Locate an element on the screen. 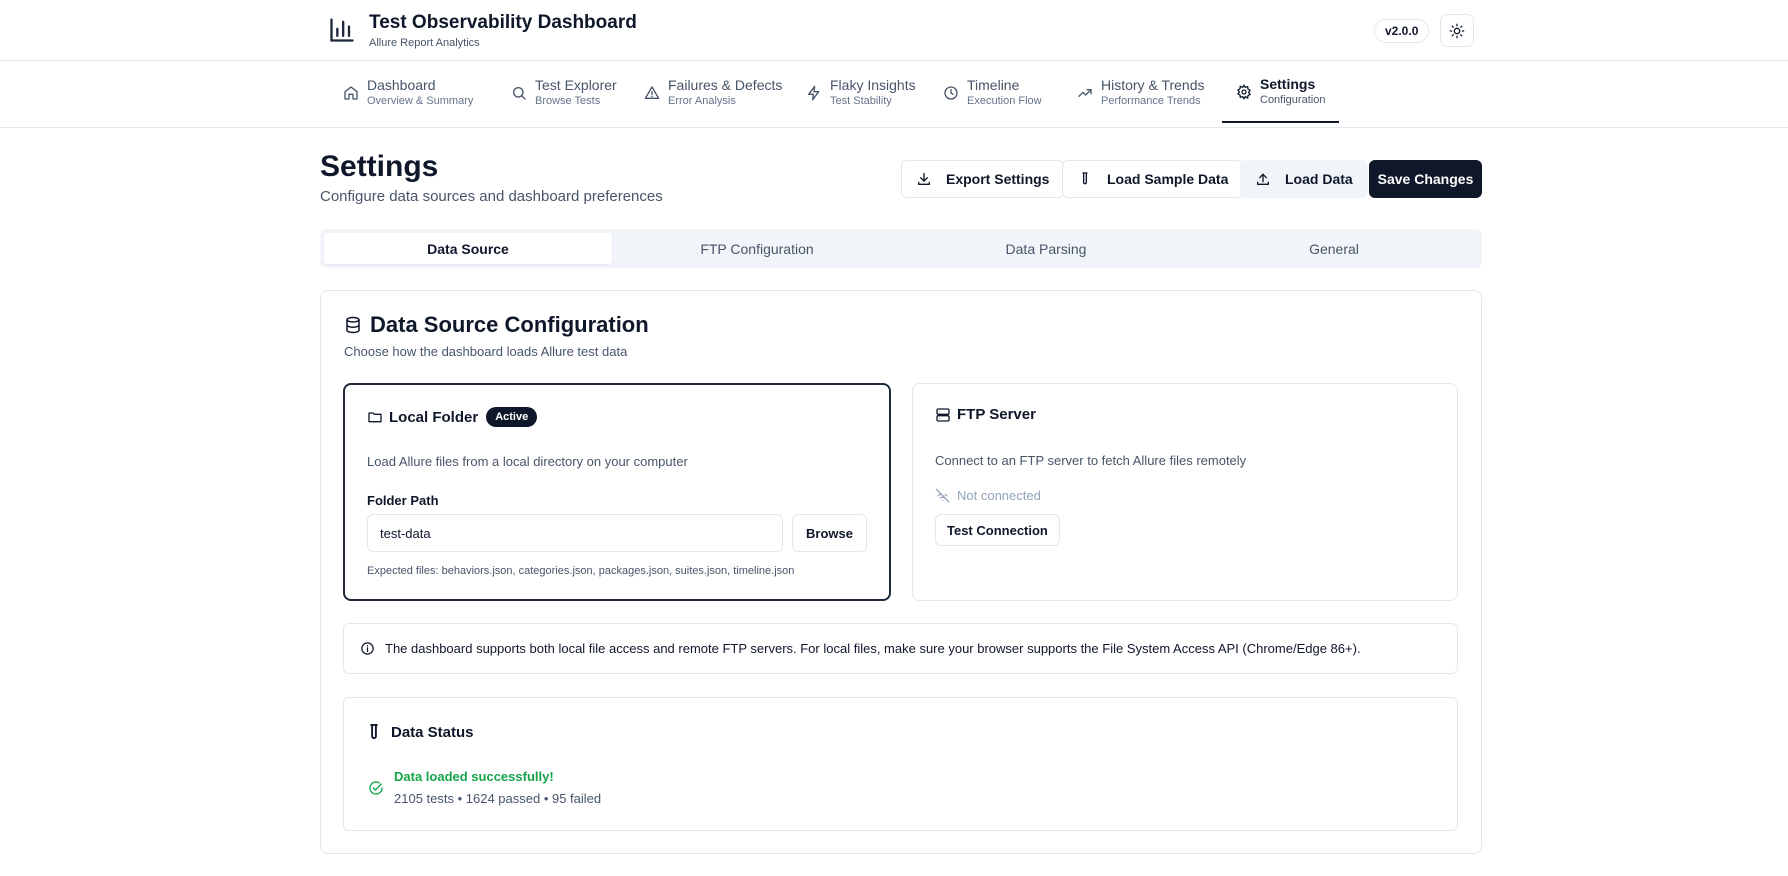  nav-tab-history-trends: History & Trends Performance Trends is located at coordinates (1140, 93).